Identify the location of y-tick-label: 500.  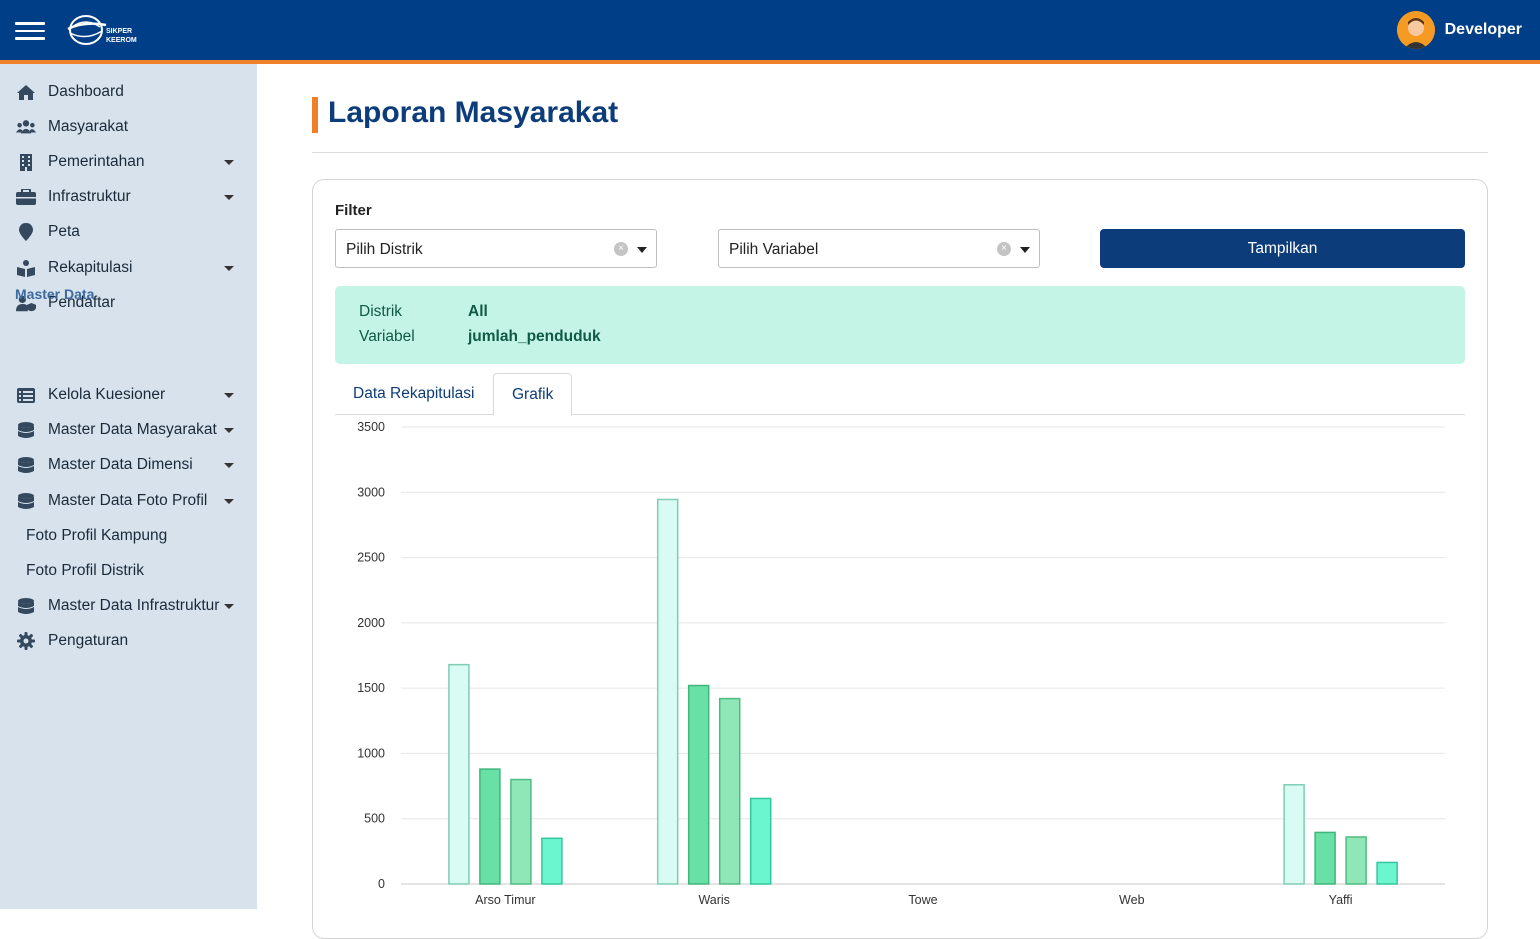
(374, 819).